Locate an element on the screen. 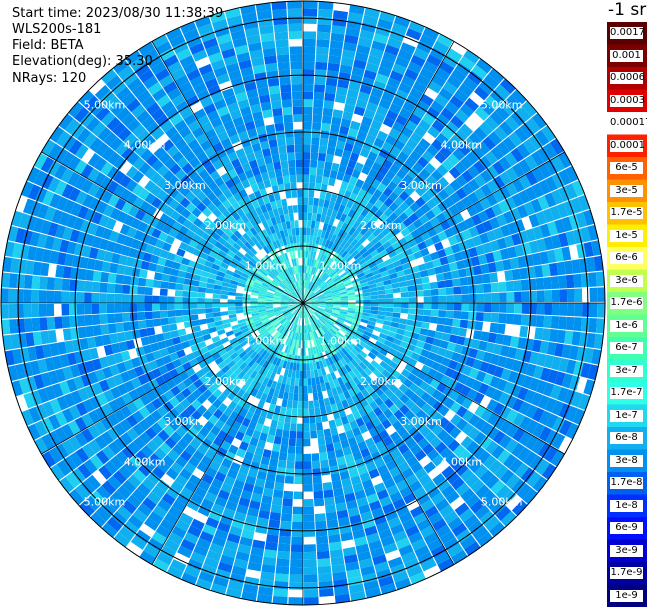 Image resolution: width=647 pixels, height=607 pixels. colorbar-tick-label: 0.0001 is located at coordinates (627, 145).